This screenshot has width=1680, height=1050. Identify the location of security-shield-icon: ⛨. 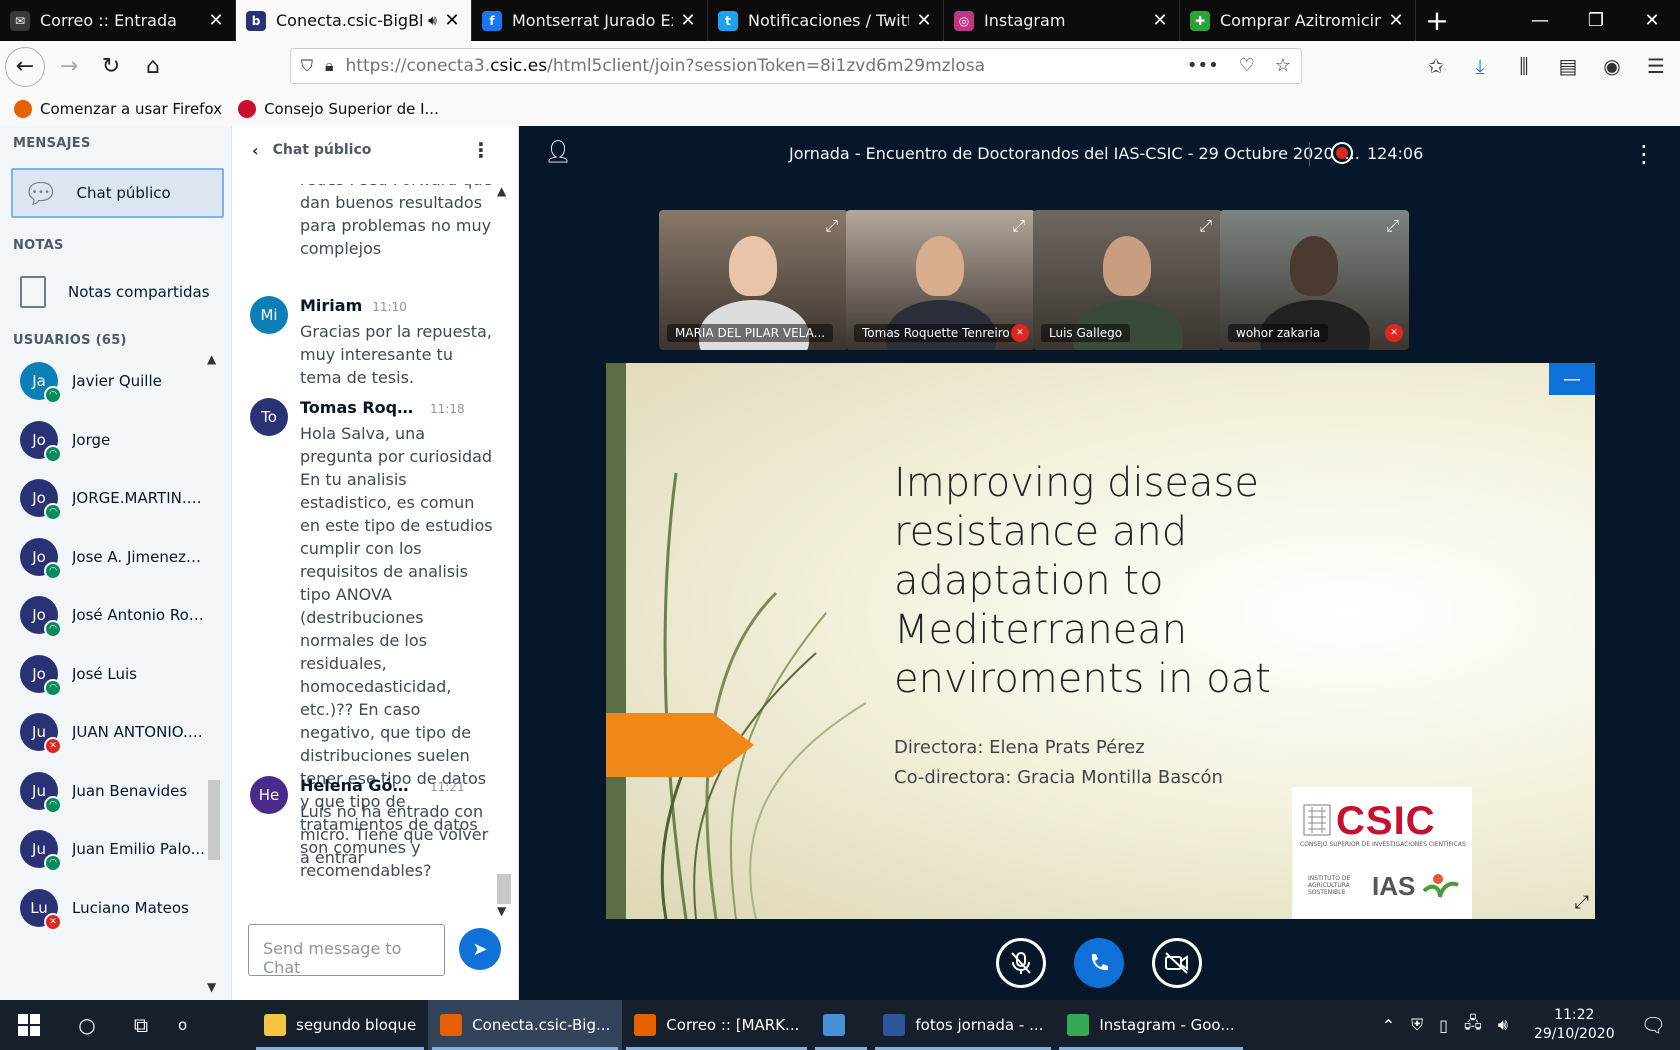
(1417, 1025).